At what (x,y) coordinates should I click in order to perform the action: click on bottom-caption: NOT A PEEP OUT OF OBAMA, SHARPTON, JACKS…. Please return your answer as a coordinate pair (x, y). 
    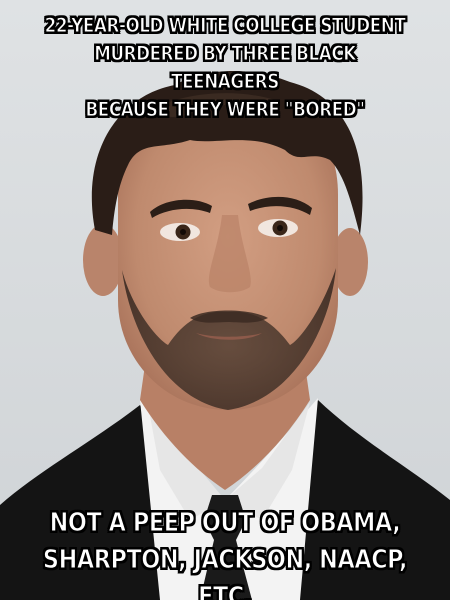
    Looking at the image, I should click on (225, 554).